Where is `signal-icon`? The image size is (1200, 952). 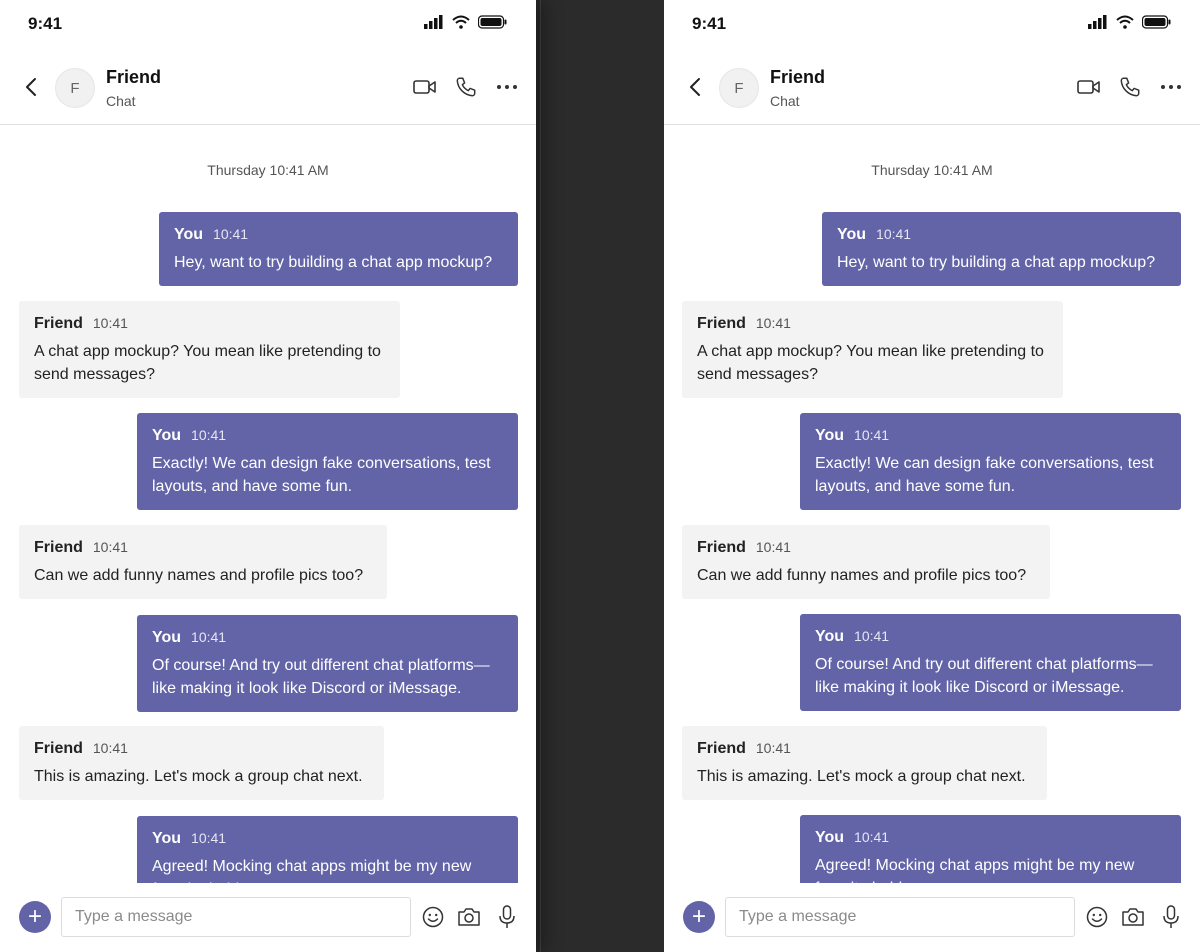
signal-icon is located at coordinates (434, 24).